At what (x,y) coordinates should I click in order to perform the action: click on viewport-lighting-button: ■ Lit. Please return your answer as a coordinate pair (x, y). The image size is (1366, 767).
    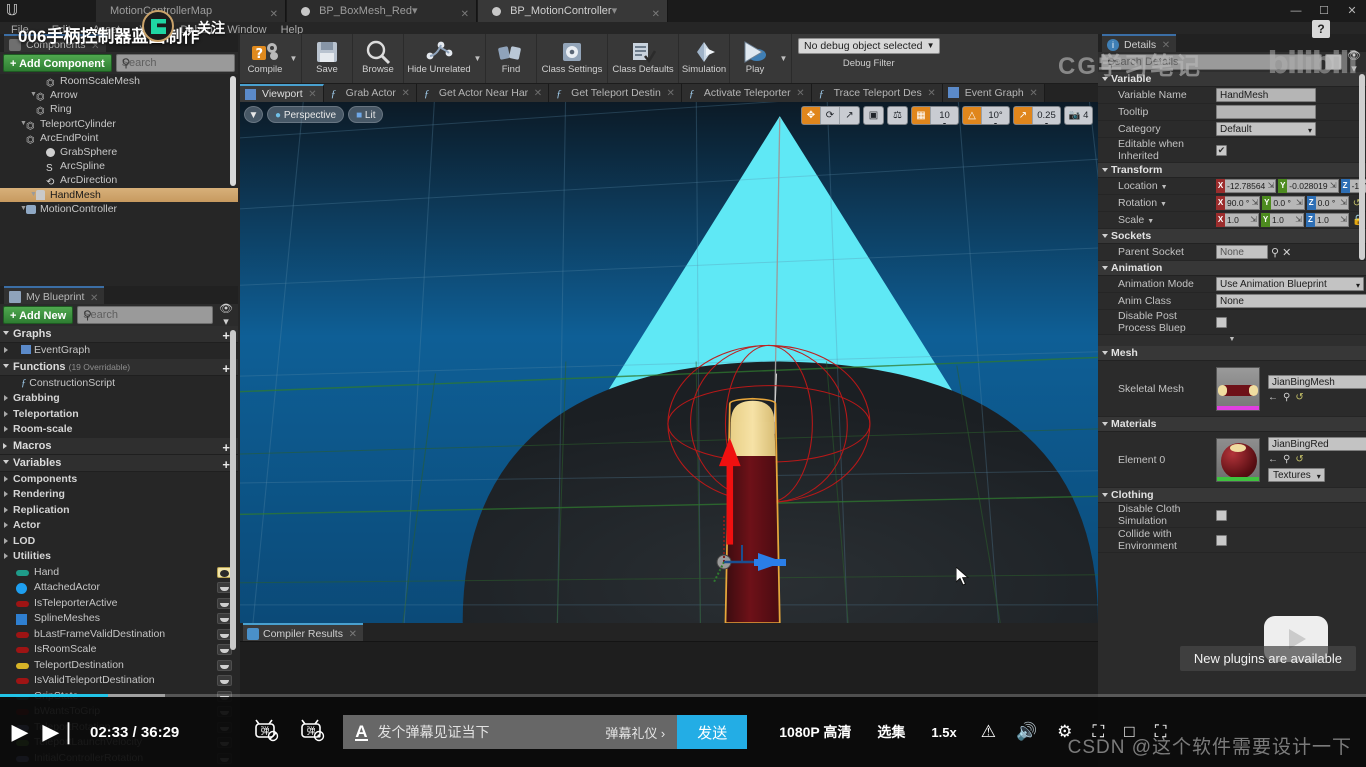
    Looking at the image, I should click on (366, 114).